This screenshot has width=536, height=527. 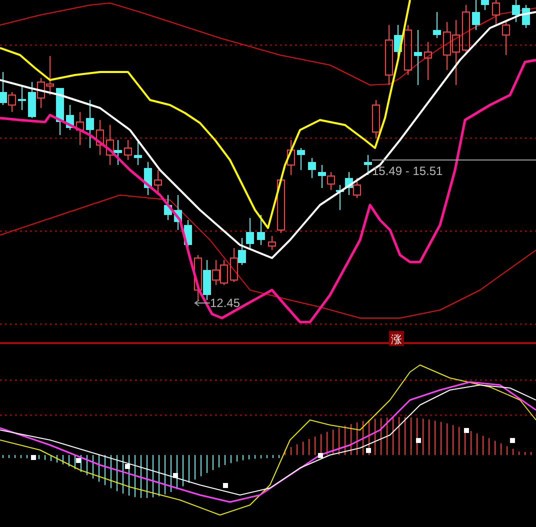 What do you see at coordinates (225, 303) in the screenshot?
I see `price-label: 12.45` at bounding box center [225, 303].